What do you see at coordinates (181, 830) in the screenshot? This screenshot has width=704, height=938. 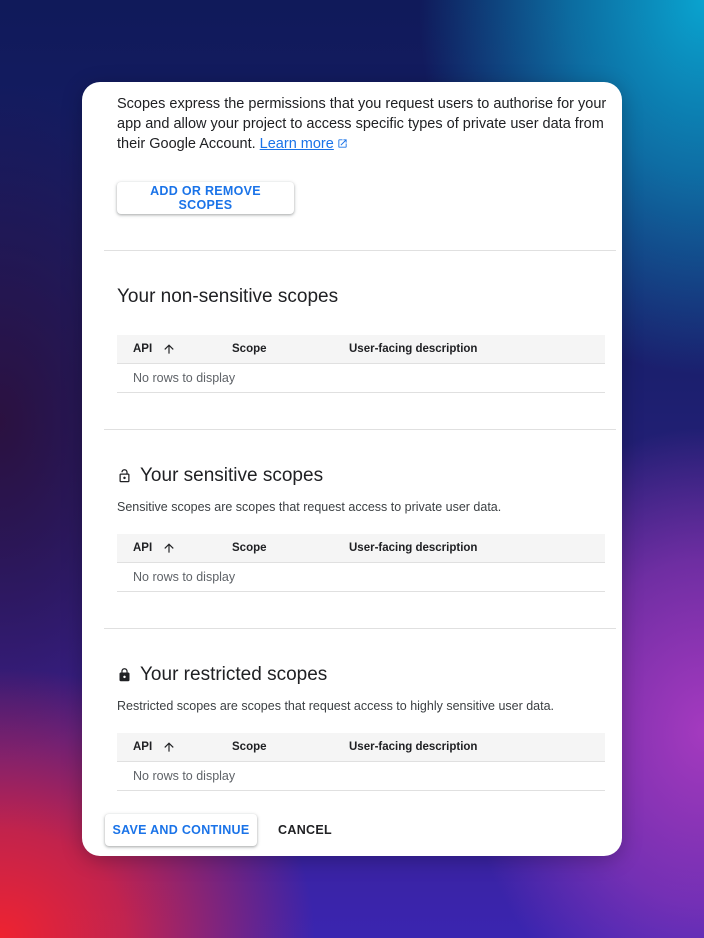 I see `save-and-continue-button: SAVE AND CONTINUE` at bounding box center [181, 830].